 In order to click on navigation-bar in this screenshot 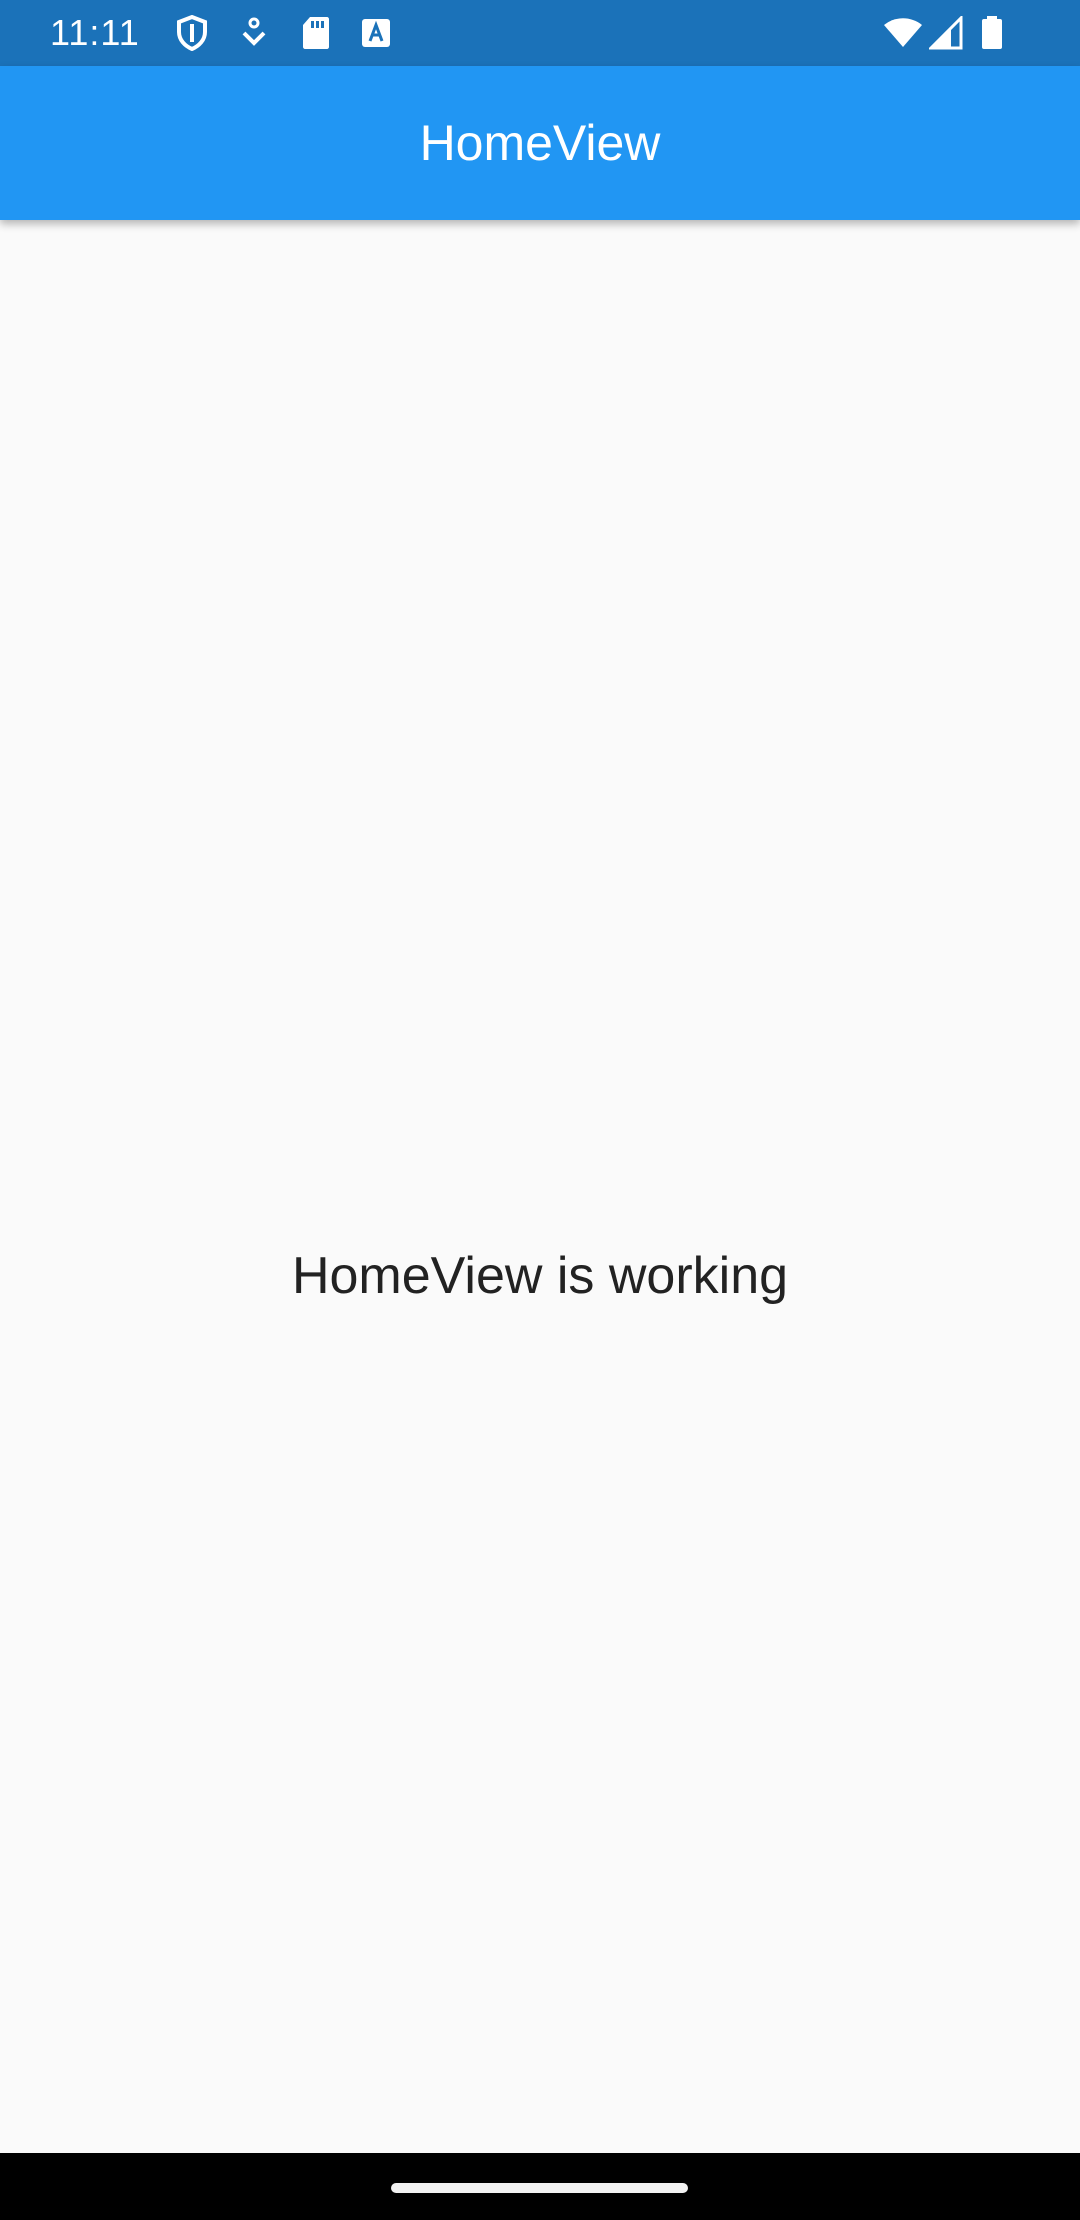, I will do `click(540, 2186)`.